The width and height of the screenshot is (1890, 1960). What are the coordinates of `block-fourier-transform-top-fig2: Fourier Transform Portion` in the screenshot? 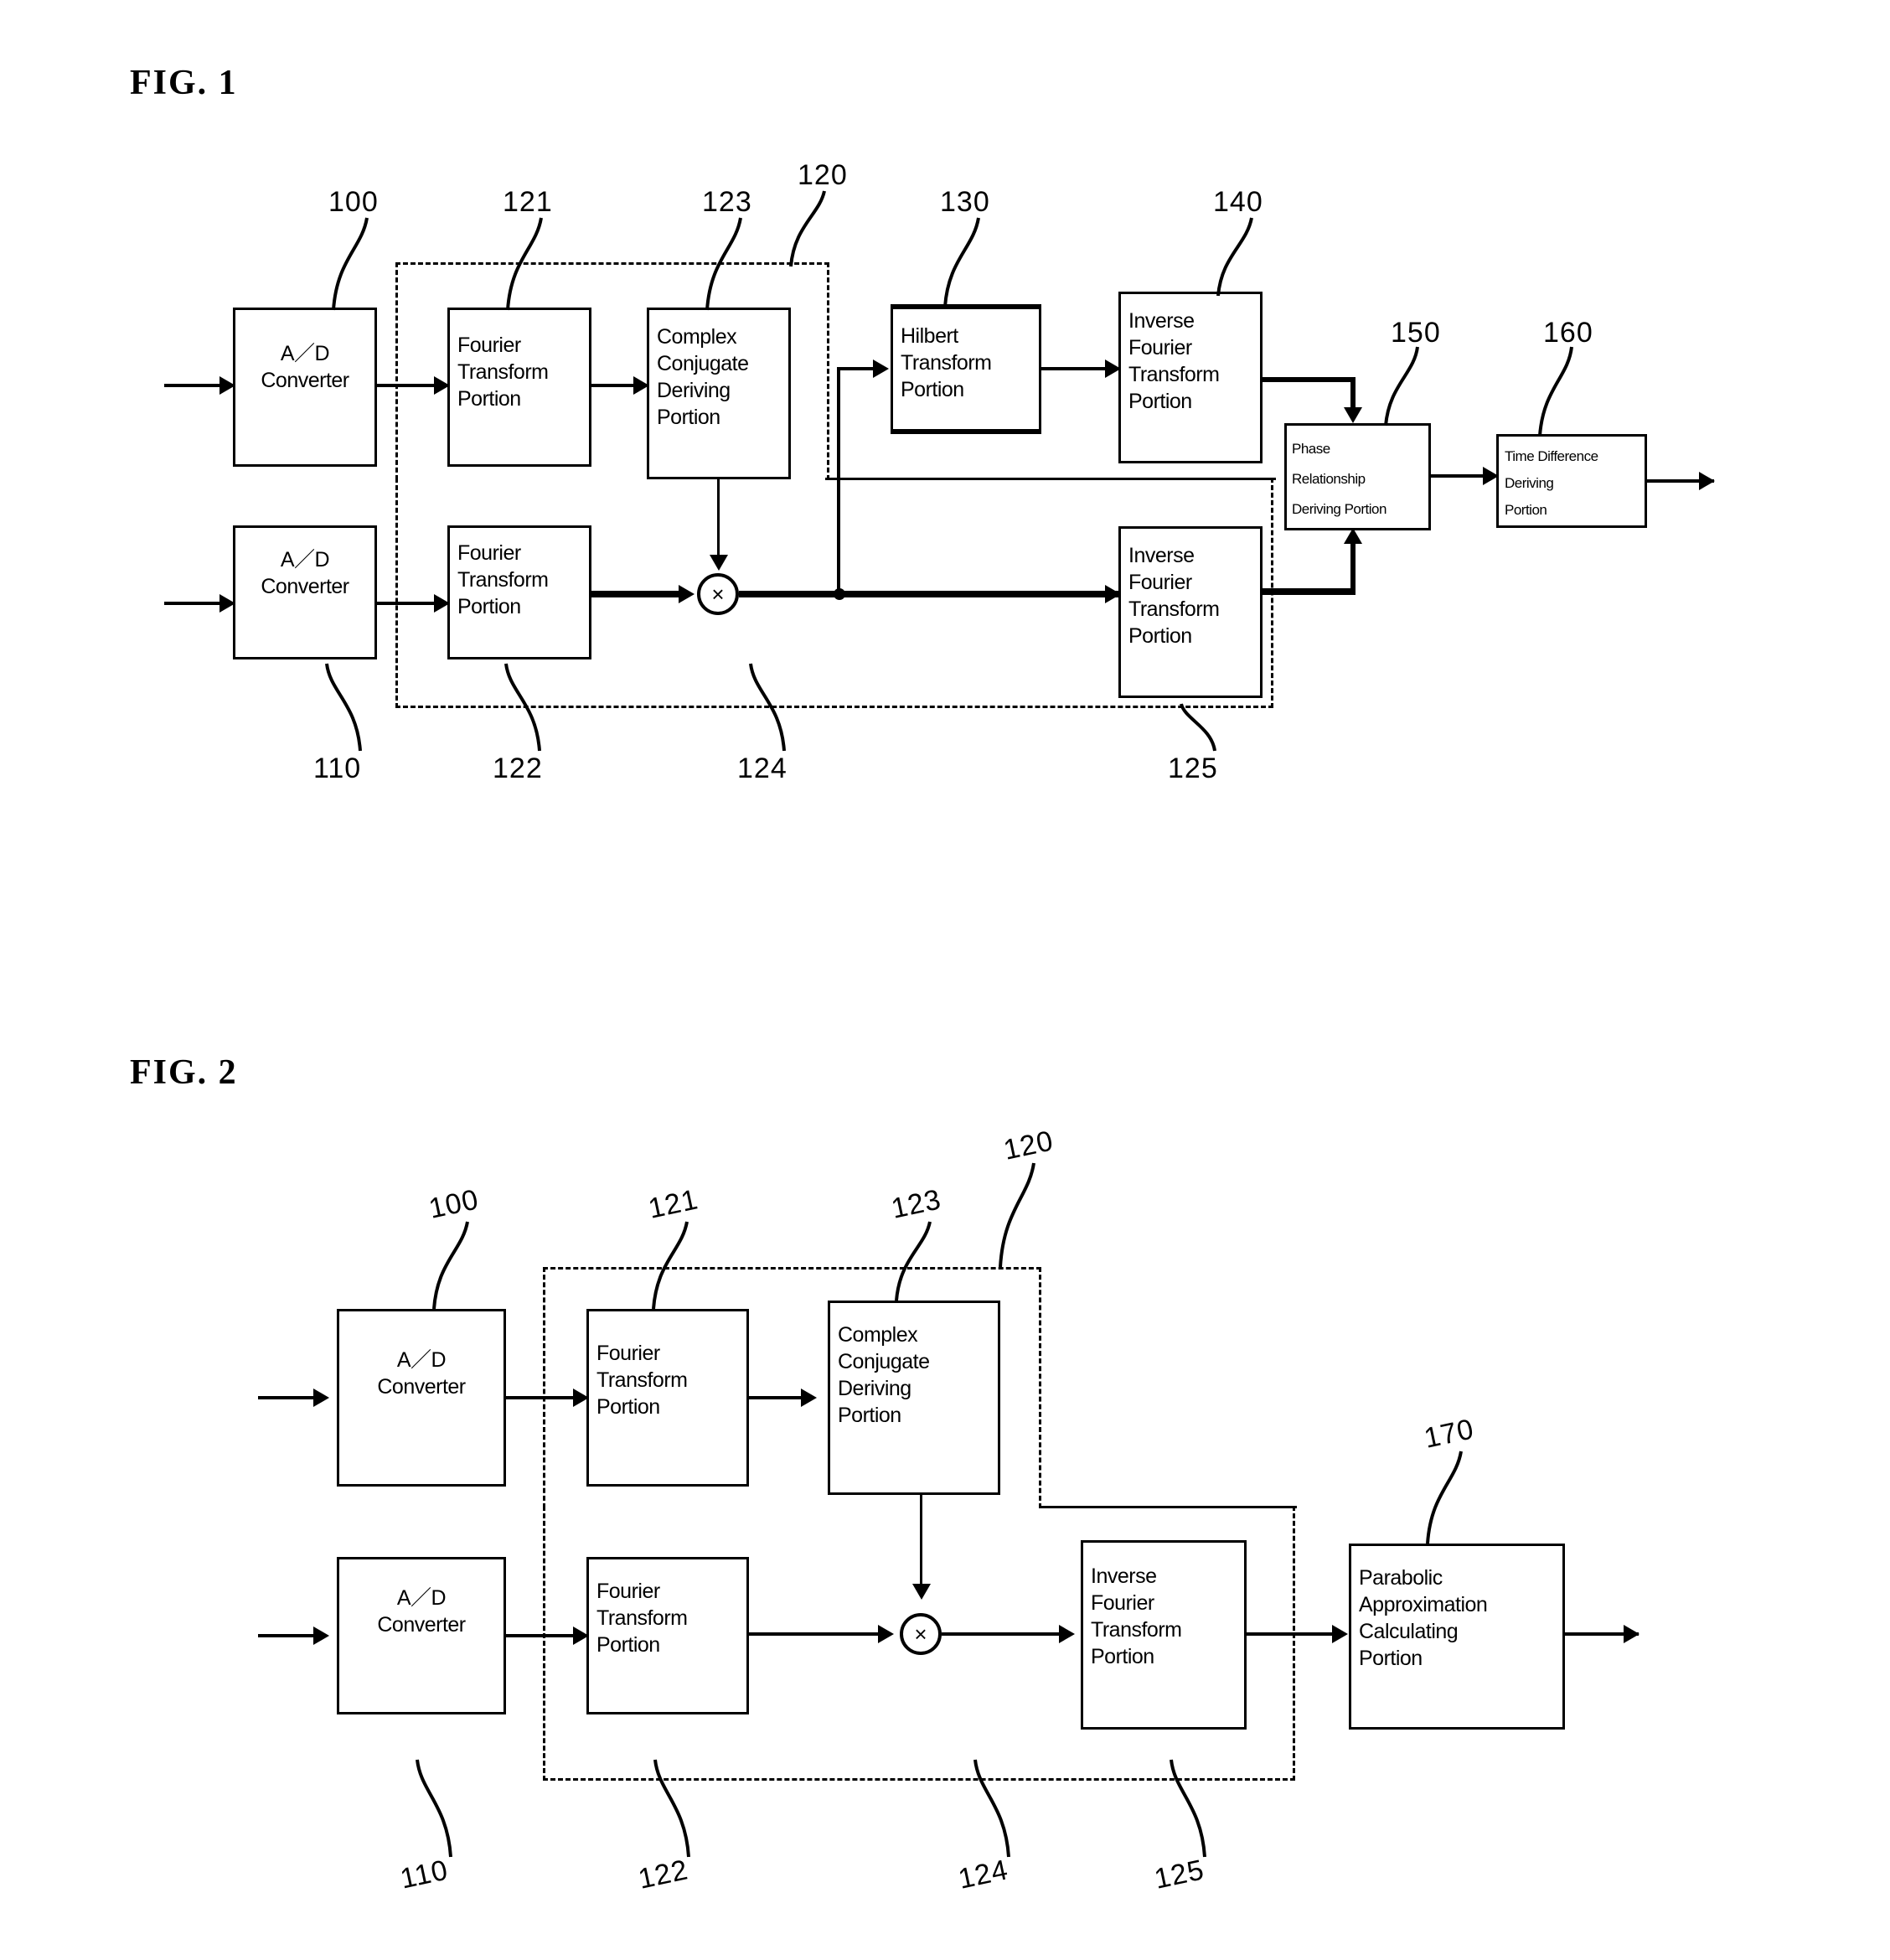 It's located at (667, 1398).